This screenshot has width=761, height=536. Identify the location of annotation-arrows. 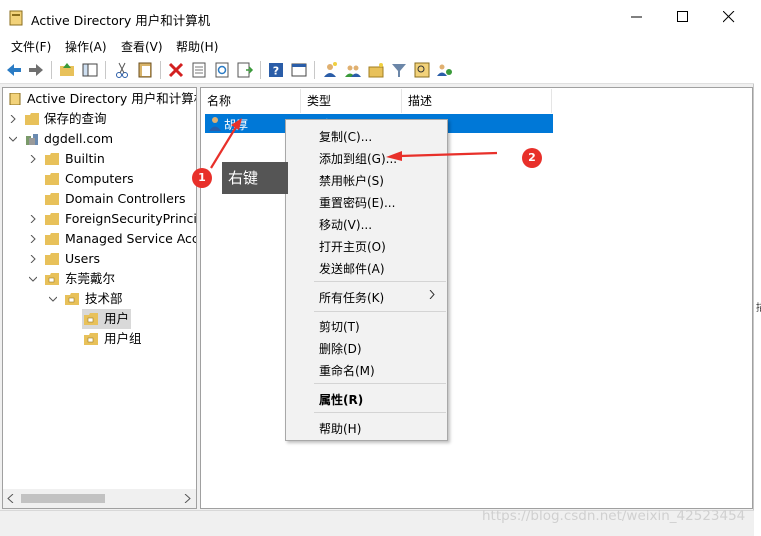
(354, 143).